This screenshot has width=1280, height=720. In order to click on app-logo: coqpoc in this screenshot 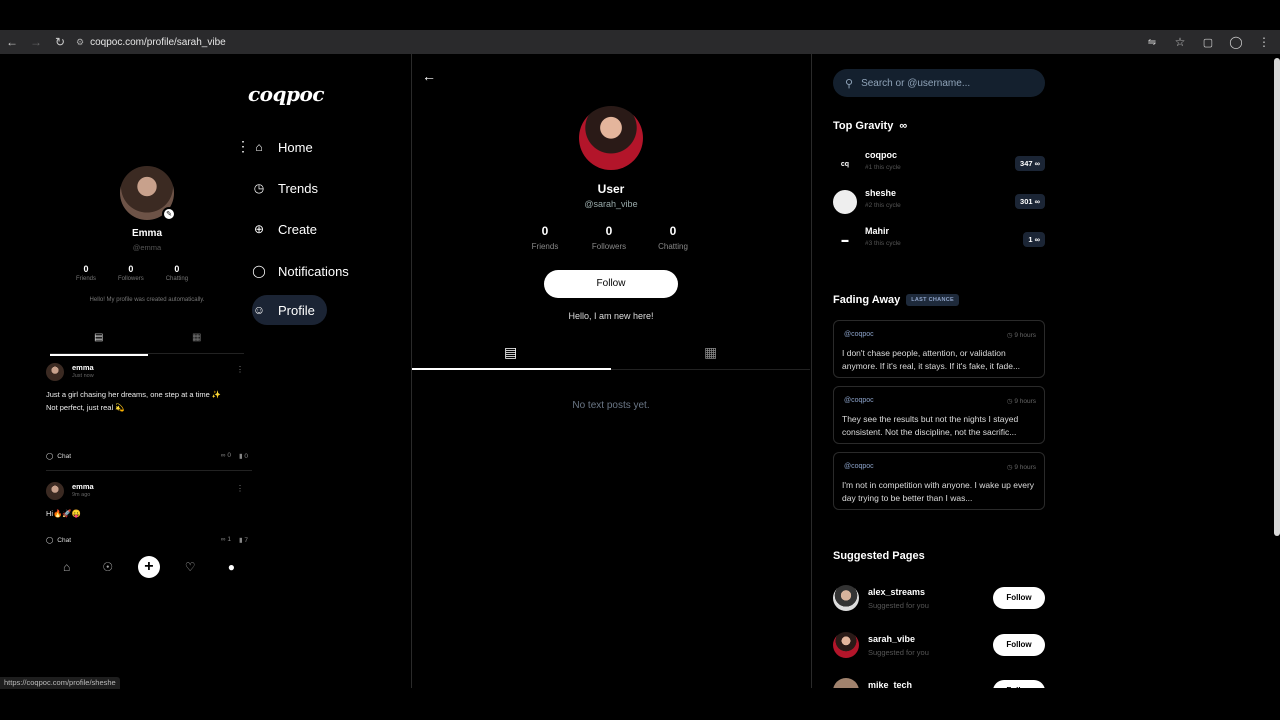, I will do `click(286, 94)`.